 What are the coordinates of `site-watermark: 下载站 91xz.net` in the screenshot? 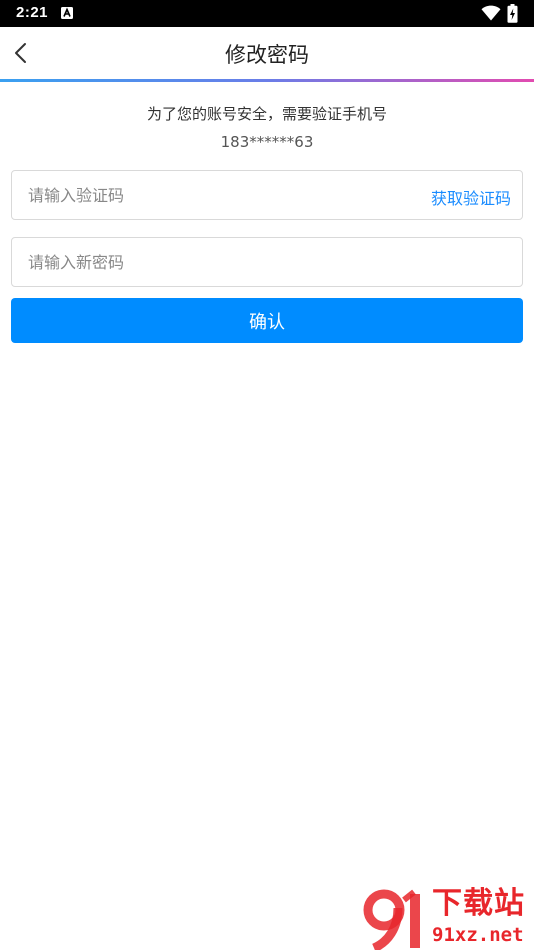 It's located at (448, 918).